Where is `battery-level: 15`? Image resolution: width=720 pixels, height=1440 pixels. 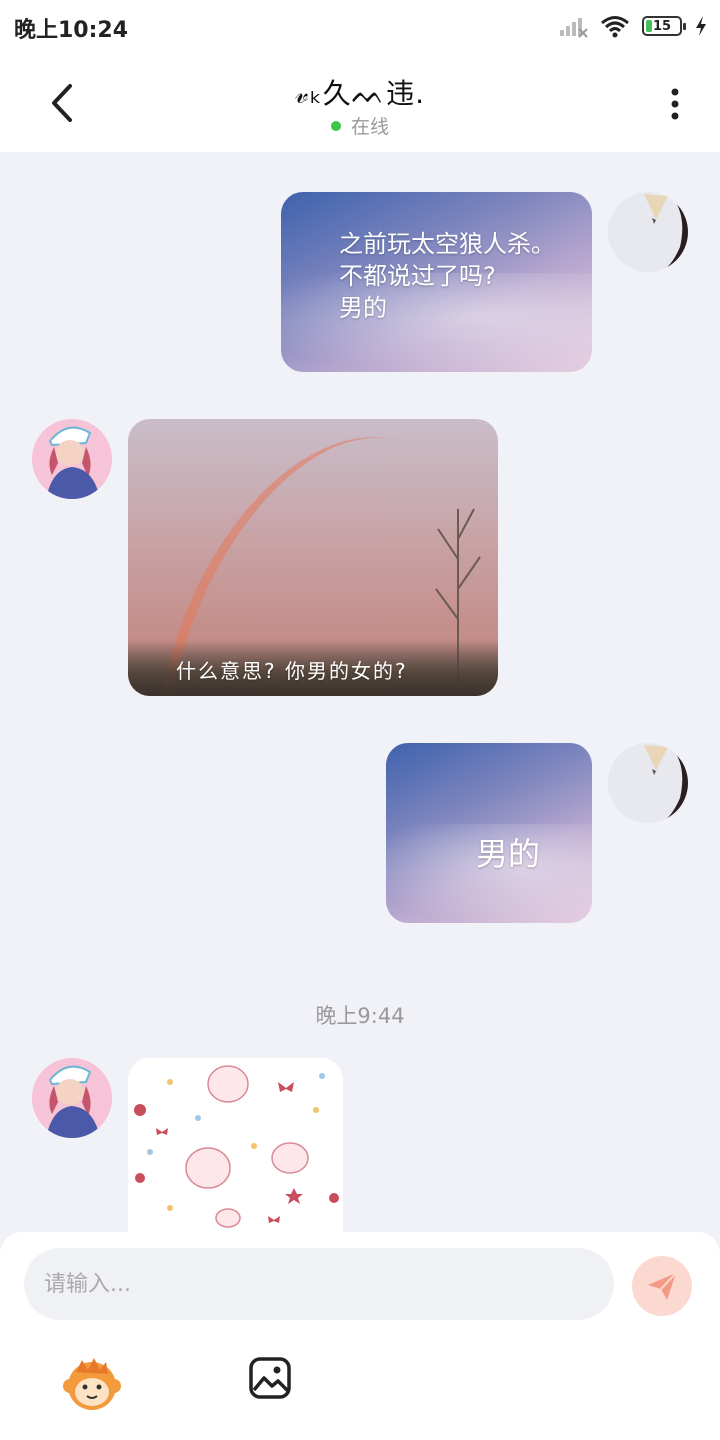
battery-level: 15 is located at coordinates (662, 26).